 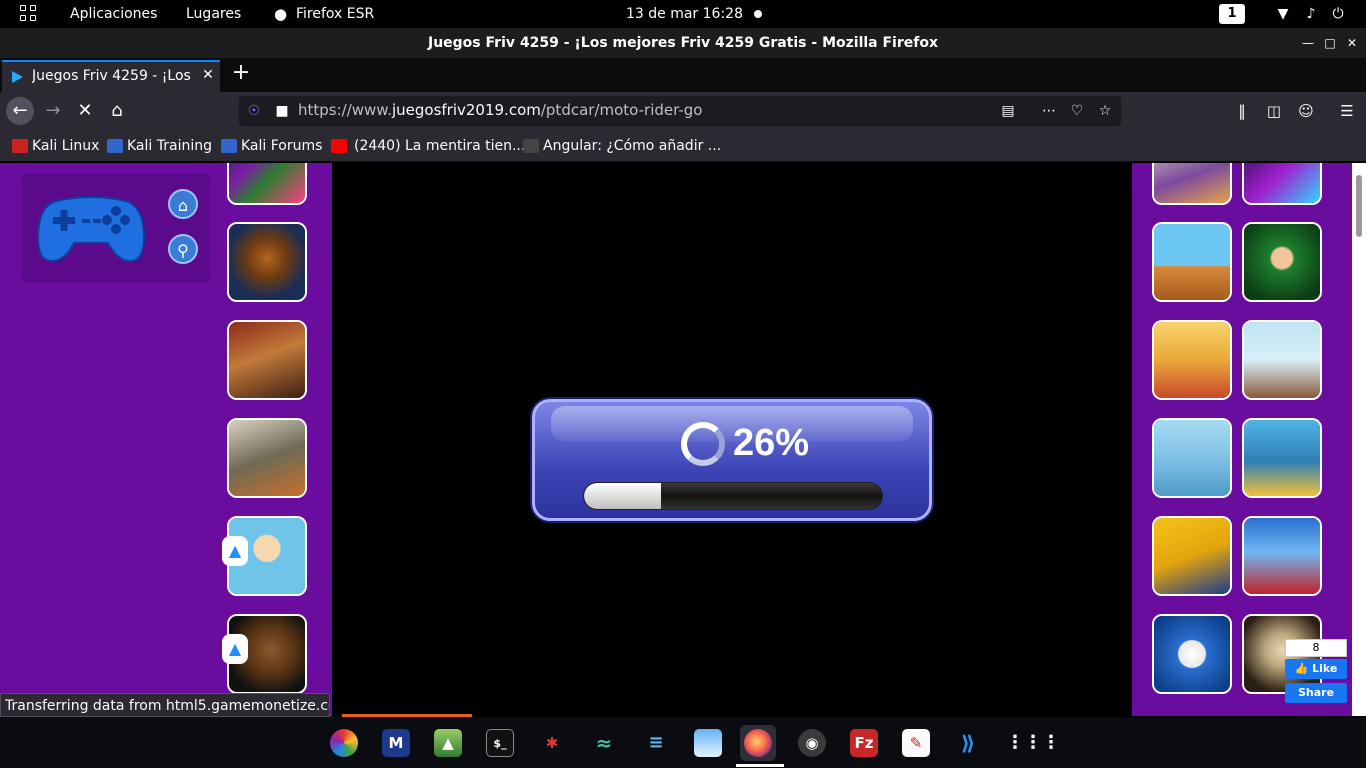 I want to click on dock-kali-menu, so click(x=344, y=743).